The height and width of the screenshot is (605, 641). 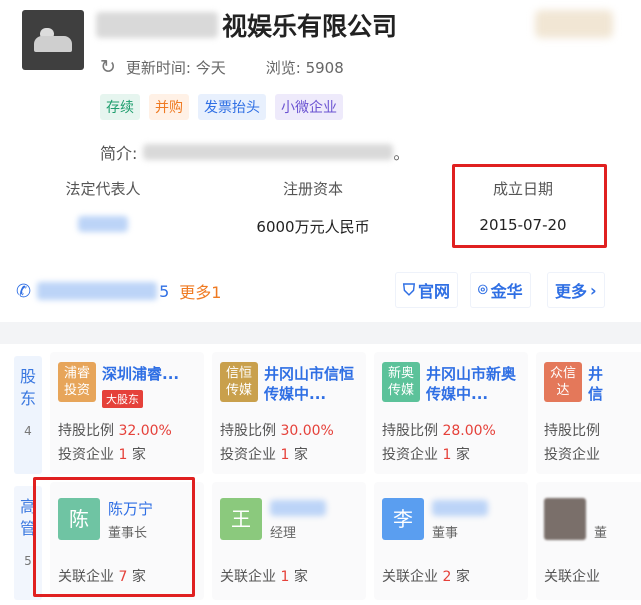 I want to click on registered-capital: 注册资本 6000万元人民币, so click(x=313, y=208).